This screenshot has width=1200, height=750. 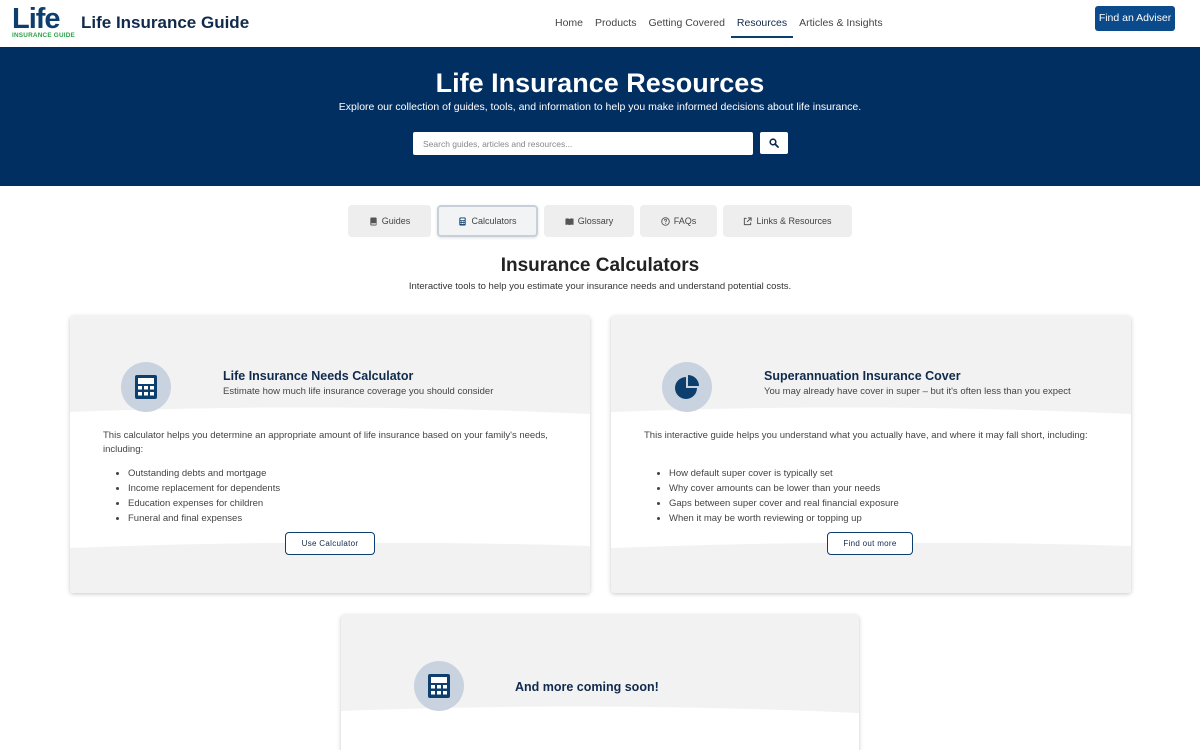 I want to click on question-circle-icon, so click(x=665, y=221).